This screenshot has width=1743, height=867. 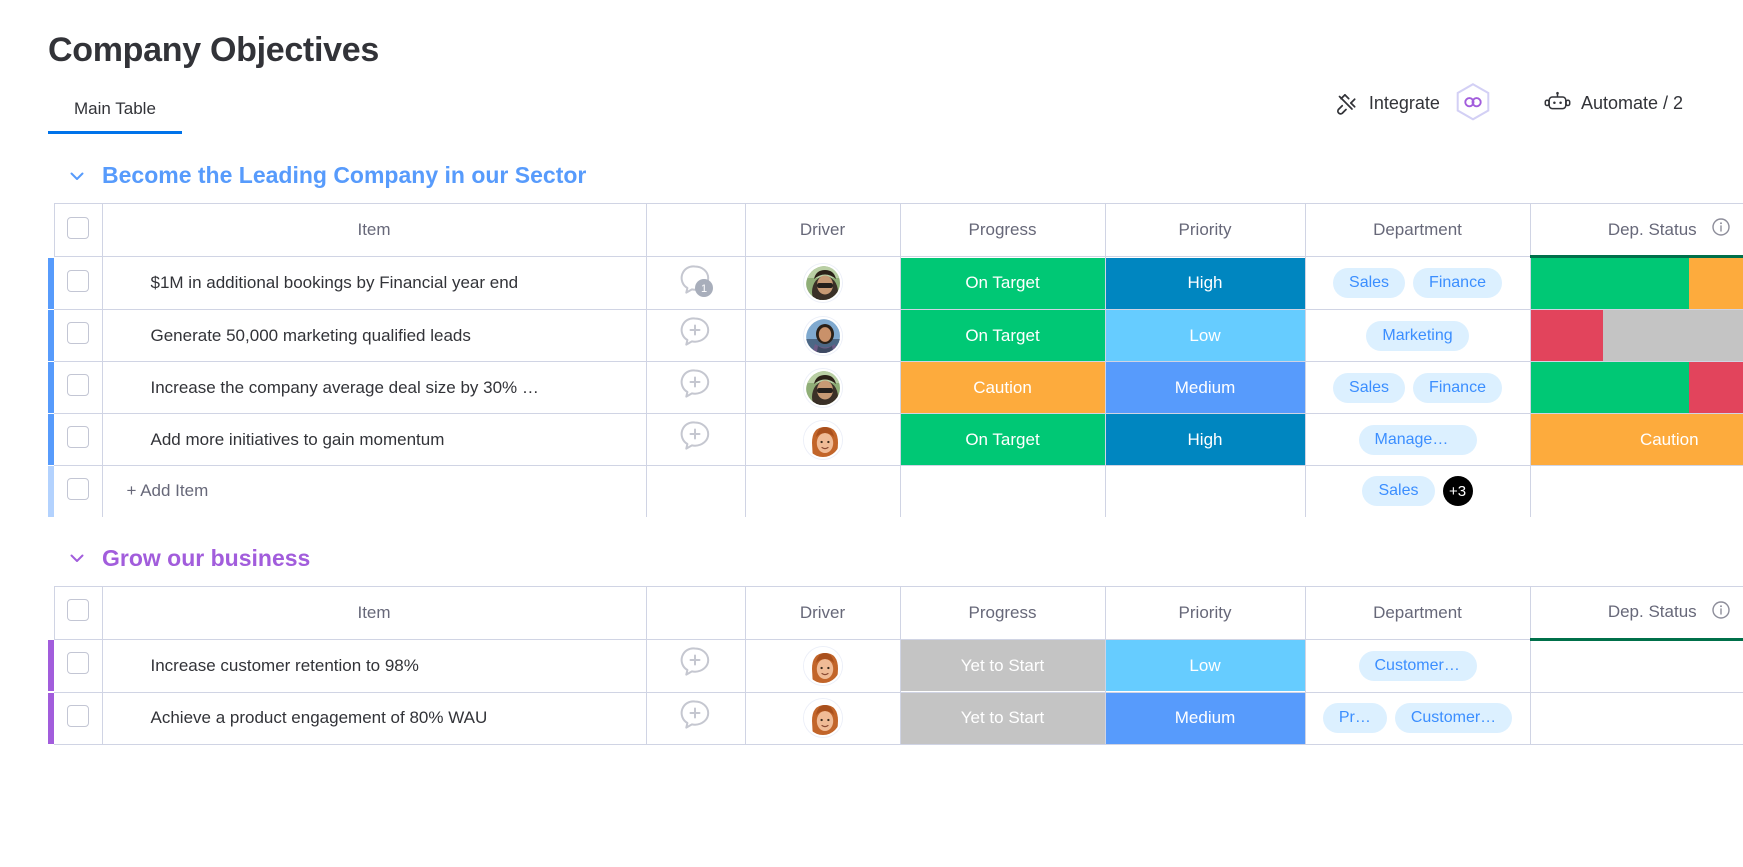 What do you see at coordinates (1613, 103) in the screenshot?
I see `automate-button: Automate / 2` at bounding box center [1613, 103].